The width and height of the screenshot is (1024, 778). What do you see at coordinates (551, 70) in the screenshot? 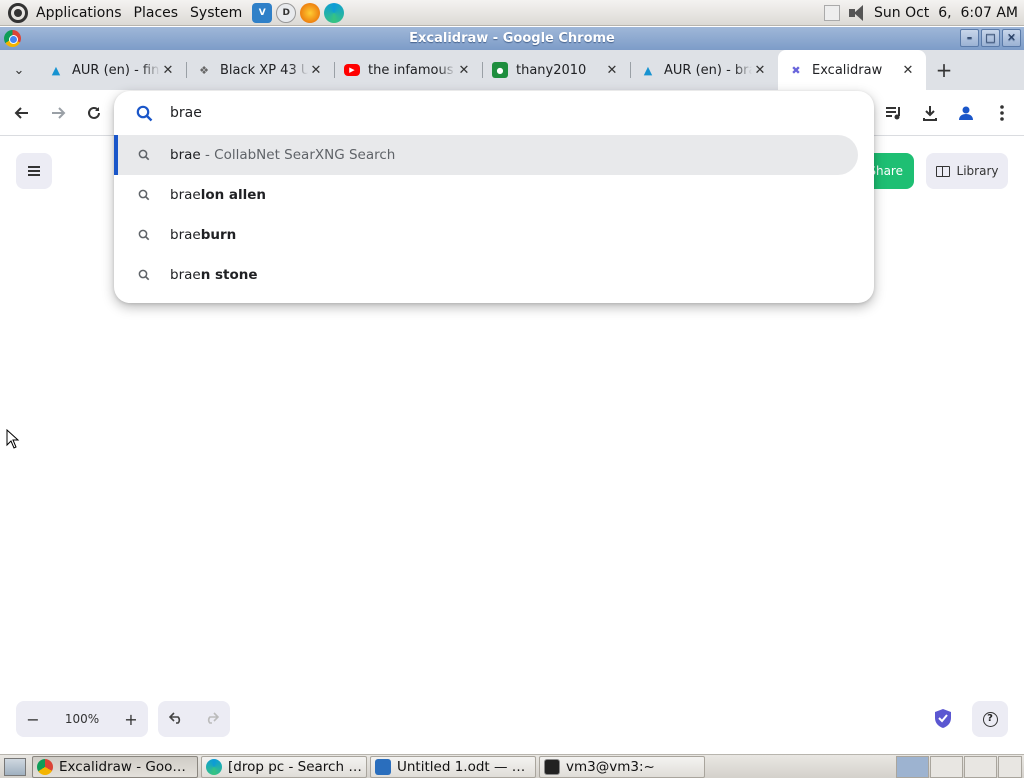
I see `tab-title: thany2010` at bounding box center [551, 70].